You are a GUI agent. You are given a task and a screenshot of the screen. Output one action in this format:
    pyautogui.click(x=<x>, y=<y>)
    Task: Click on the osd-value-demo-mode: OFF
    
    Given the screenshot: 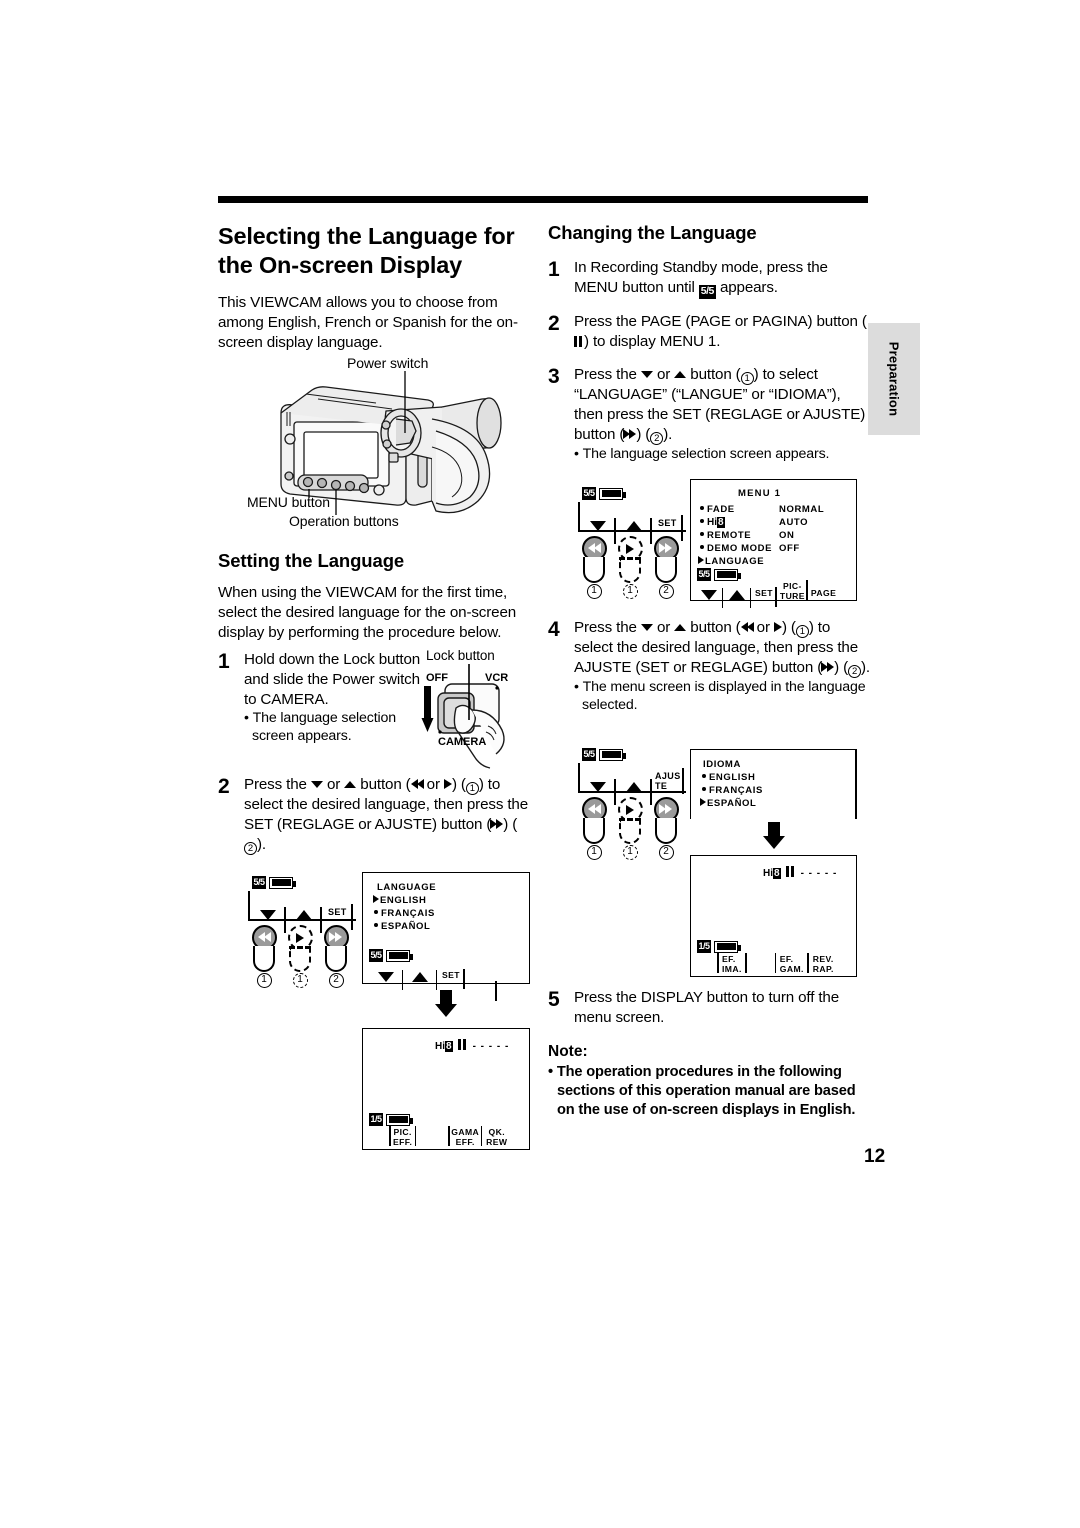 What is the action you would take?
    pyautogui.click(x=789, y=548)
    